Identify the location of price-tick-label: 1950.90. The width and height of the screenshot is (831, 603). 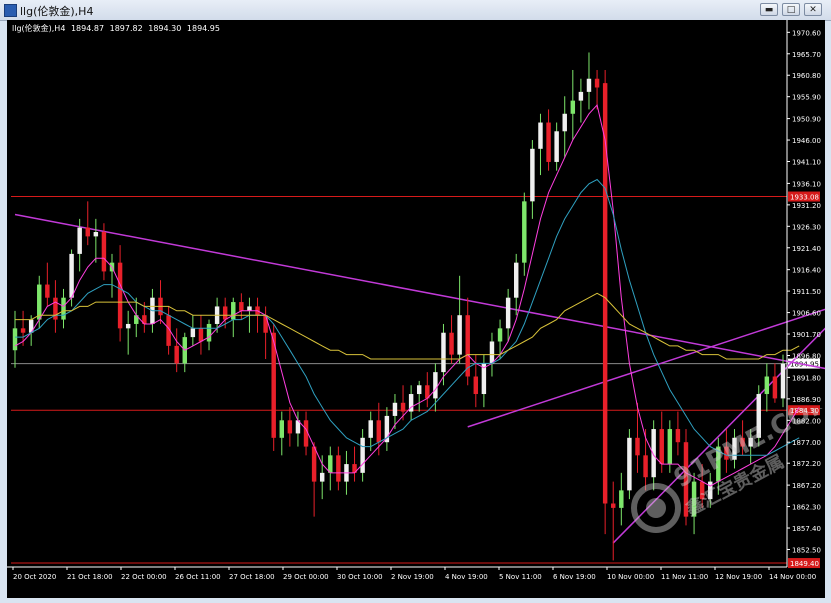
(806, 120).